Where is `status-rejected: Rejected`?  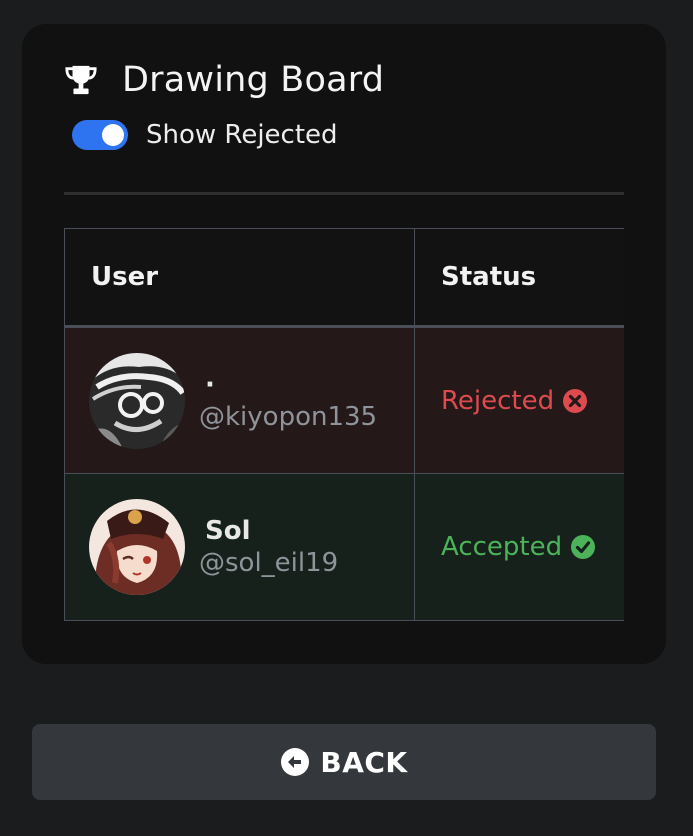 status-rejected: Rejected is located at coordinates (519, 401).